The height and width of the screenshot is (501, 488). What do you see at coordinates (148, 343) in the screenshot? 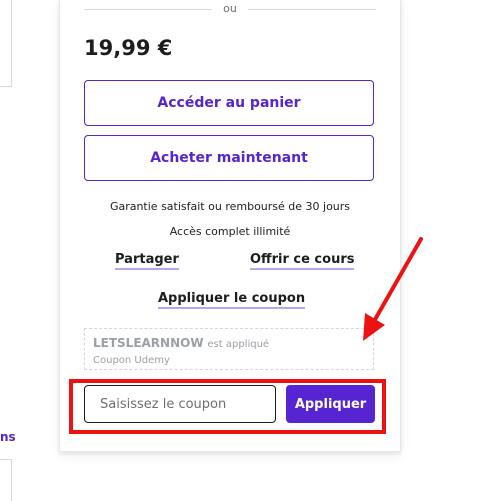
I see `coupon-code: LETSLEARNNOW` at bounding box center [148, 343].